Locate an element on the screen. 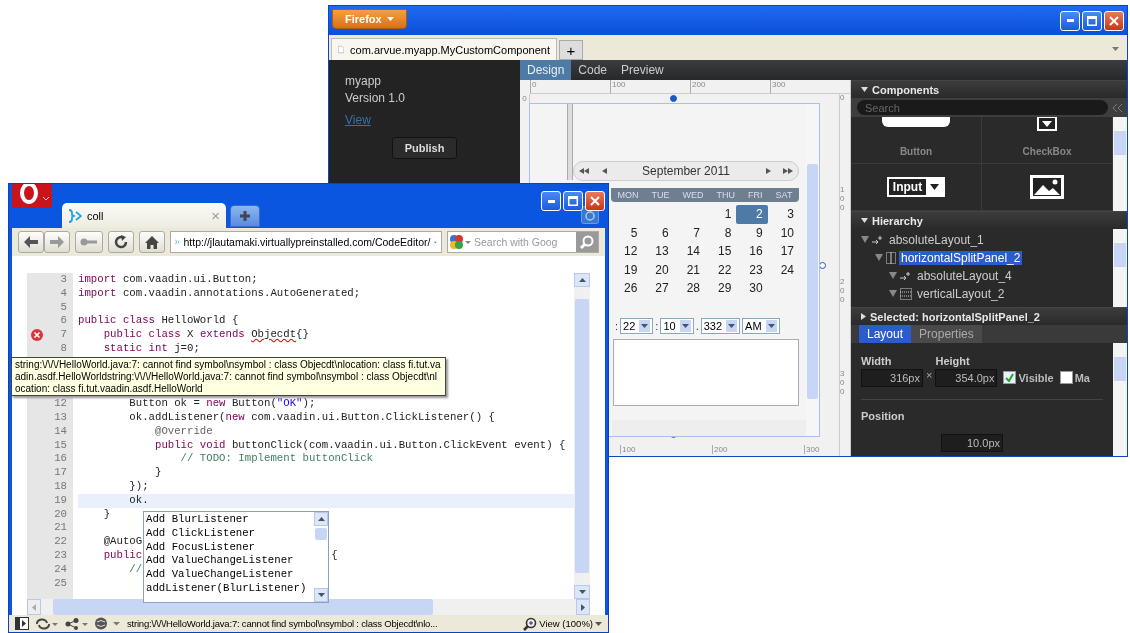  width-field: 316px is located at coordinates (892, 378).